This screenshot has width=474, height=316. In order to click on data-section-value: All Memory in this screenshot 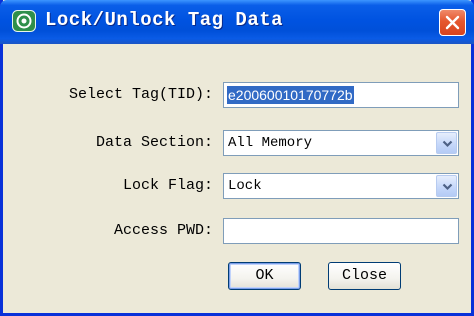, I will do `click(270, 143)`.